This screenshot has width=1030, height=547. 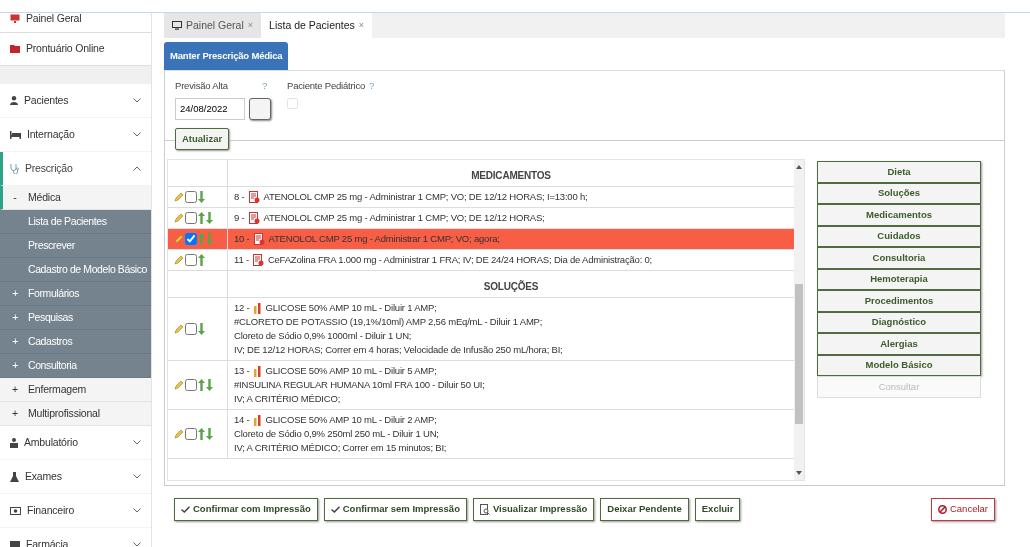 What do you see at coordinates (75, 511) in the screenshot?
I see `sidebar-item: Financeiro` at bounding box center [75, 511].